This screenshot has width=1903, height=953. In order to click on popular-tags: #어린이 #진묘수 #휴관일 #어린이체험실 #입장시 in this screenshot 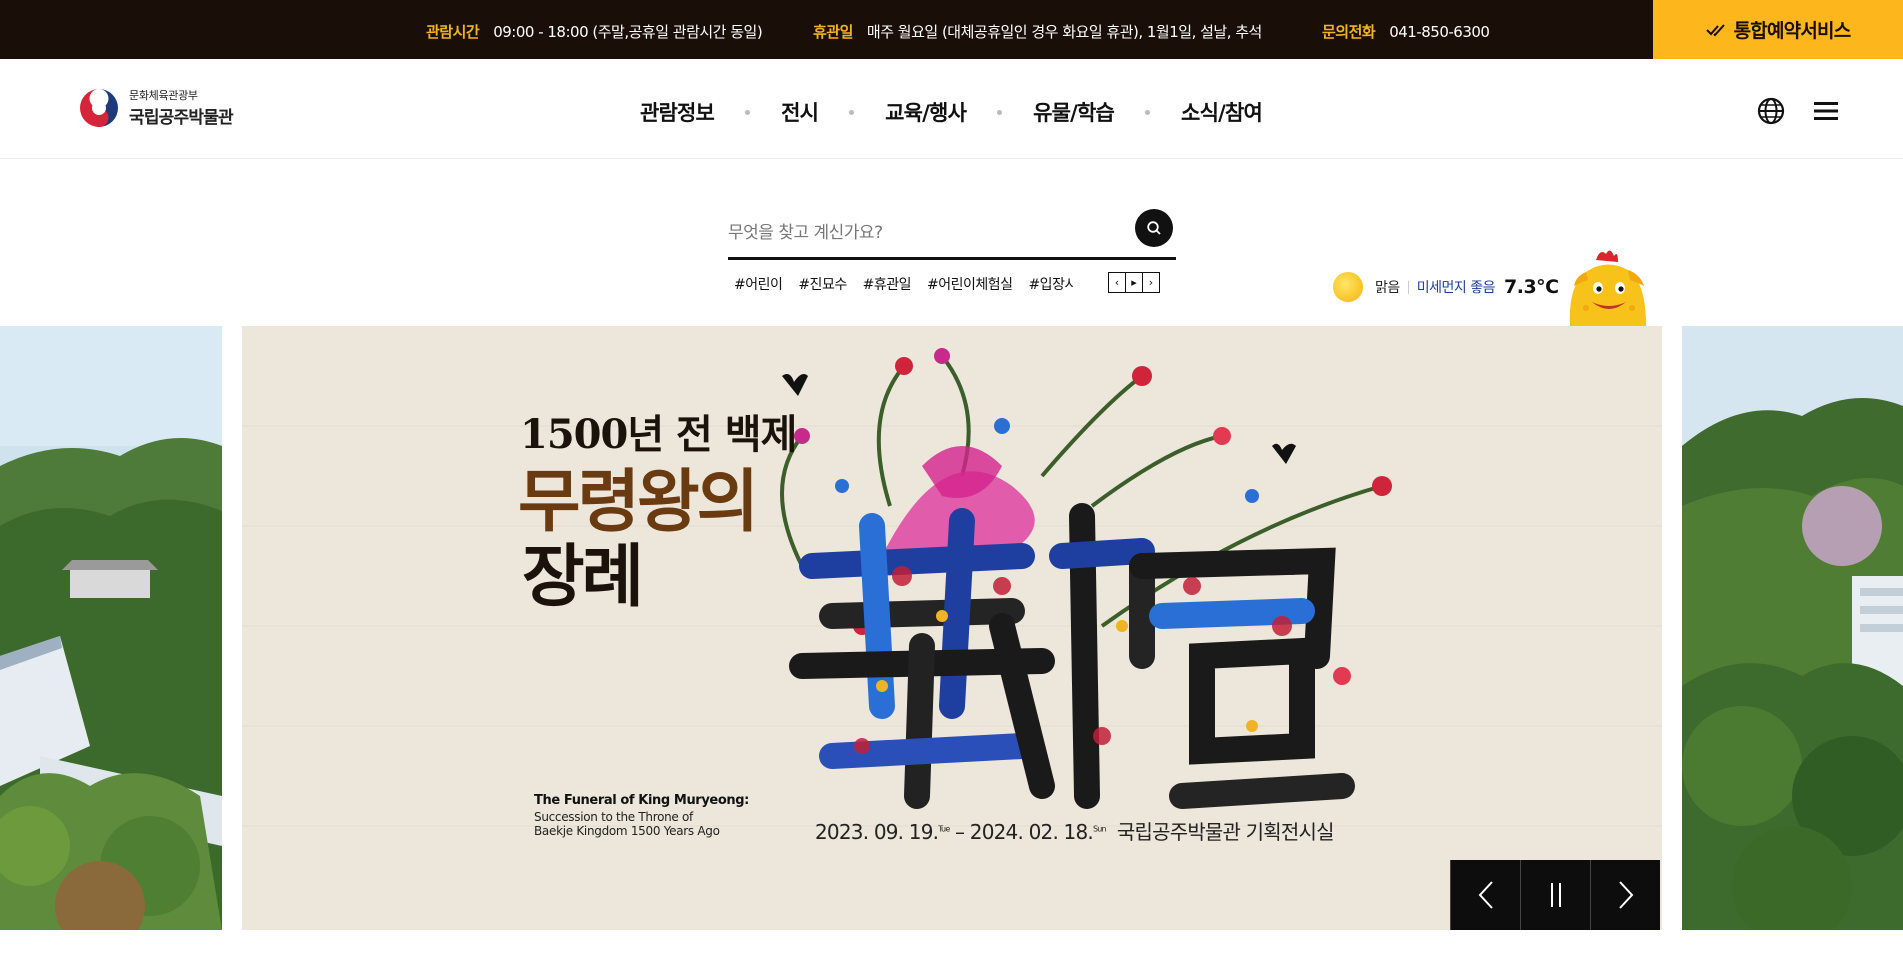, I will do `click(904, 284)`.